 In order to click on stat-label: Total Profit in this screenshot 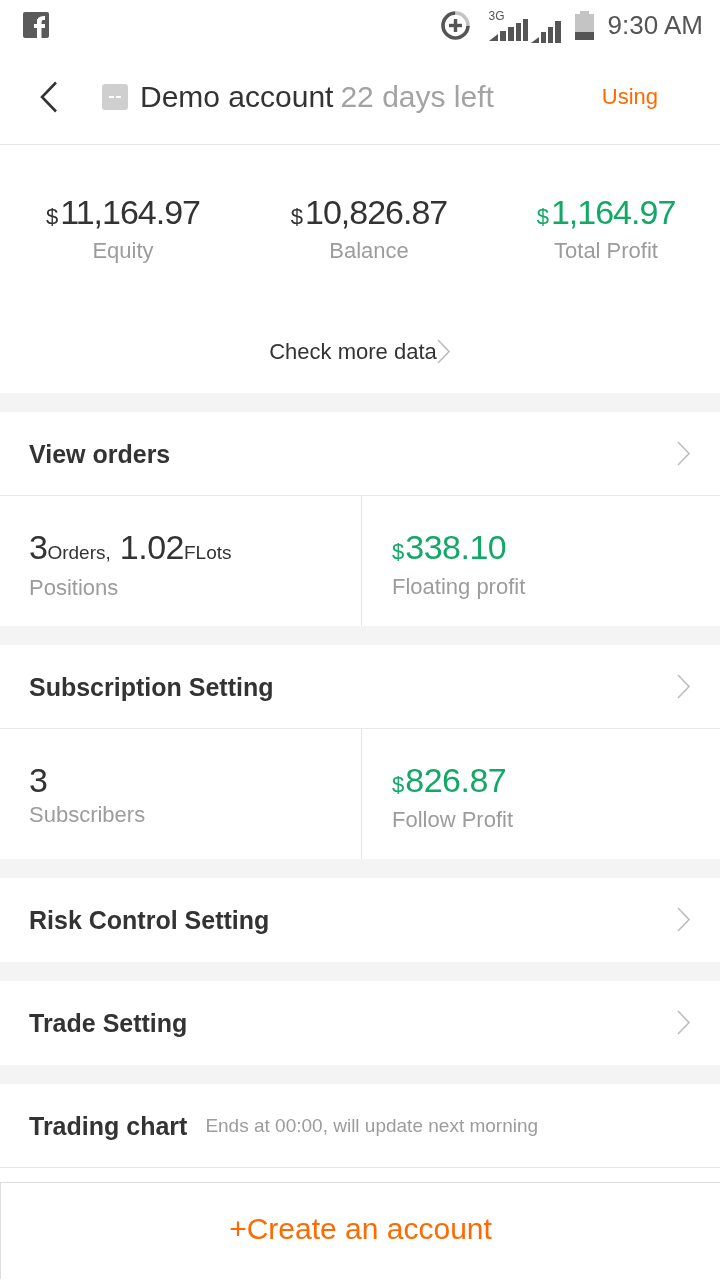, I will do `click(606, 251)`.